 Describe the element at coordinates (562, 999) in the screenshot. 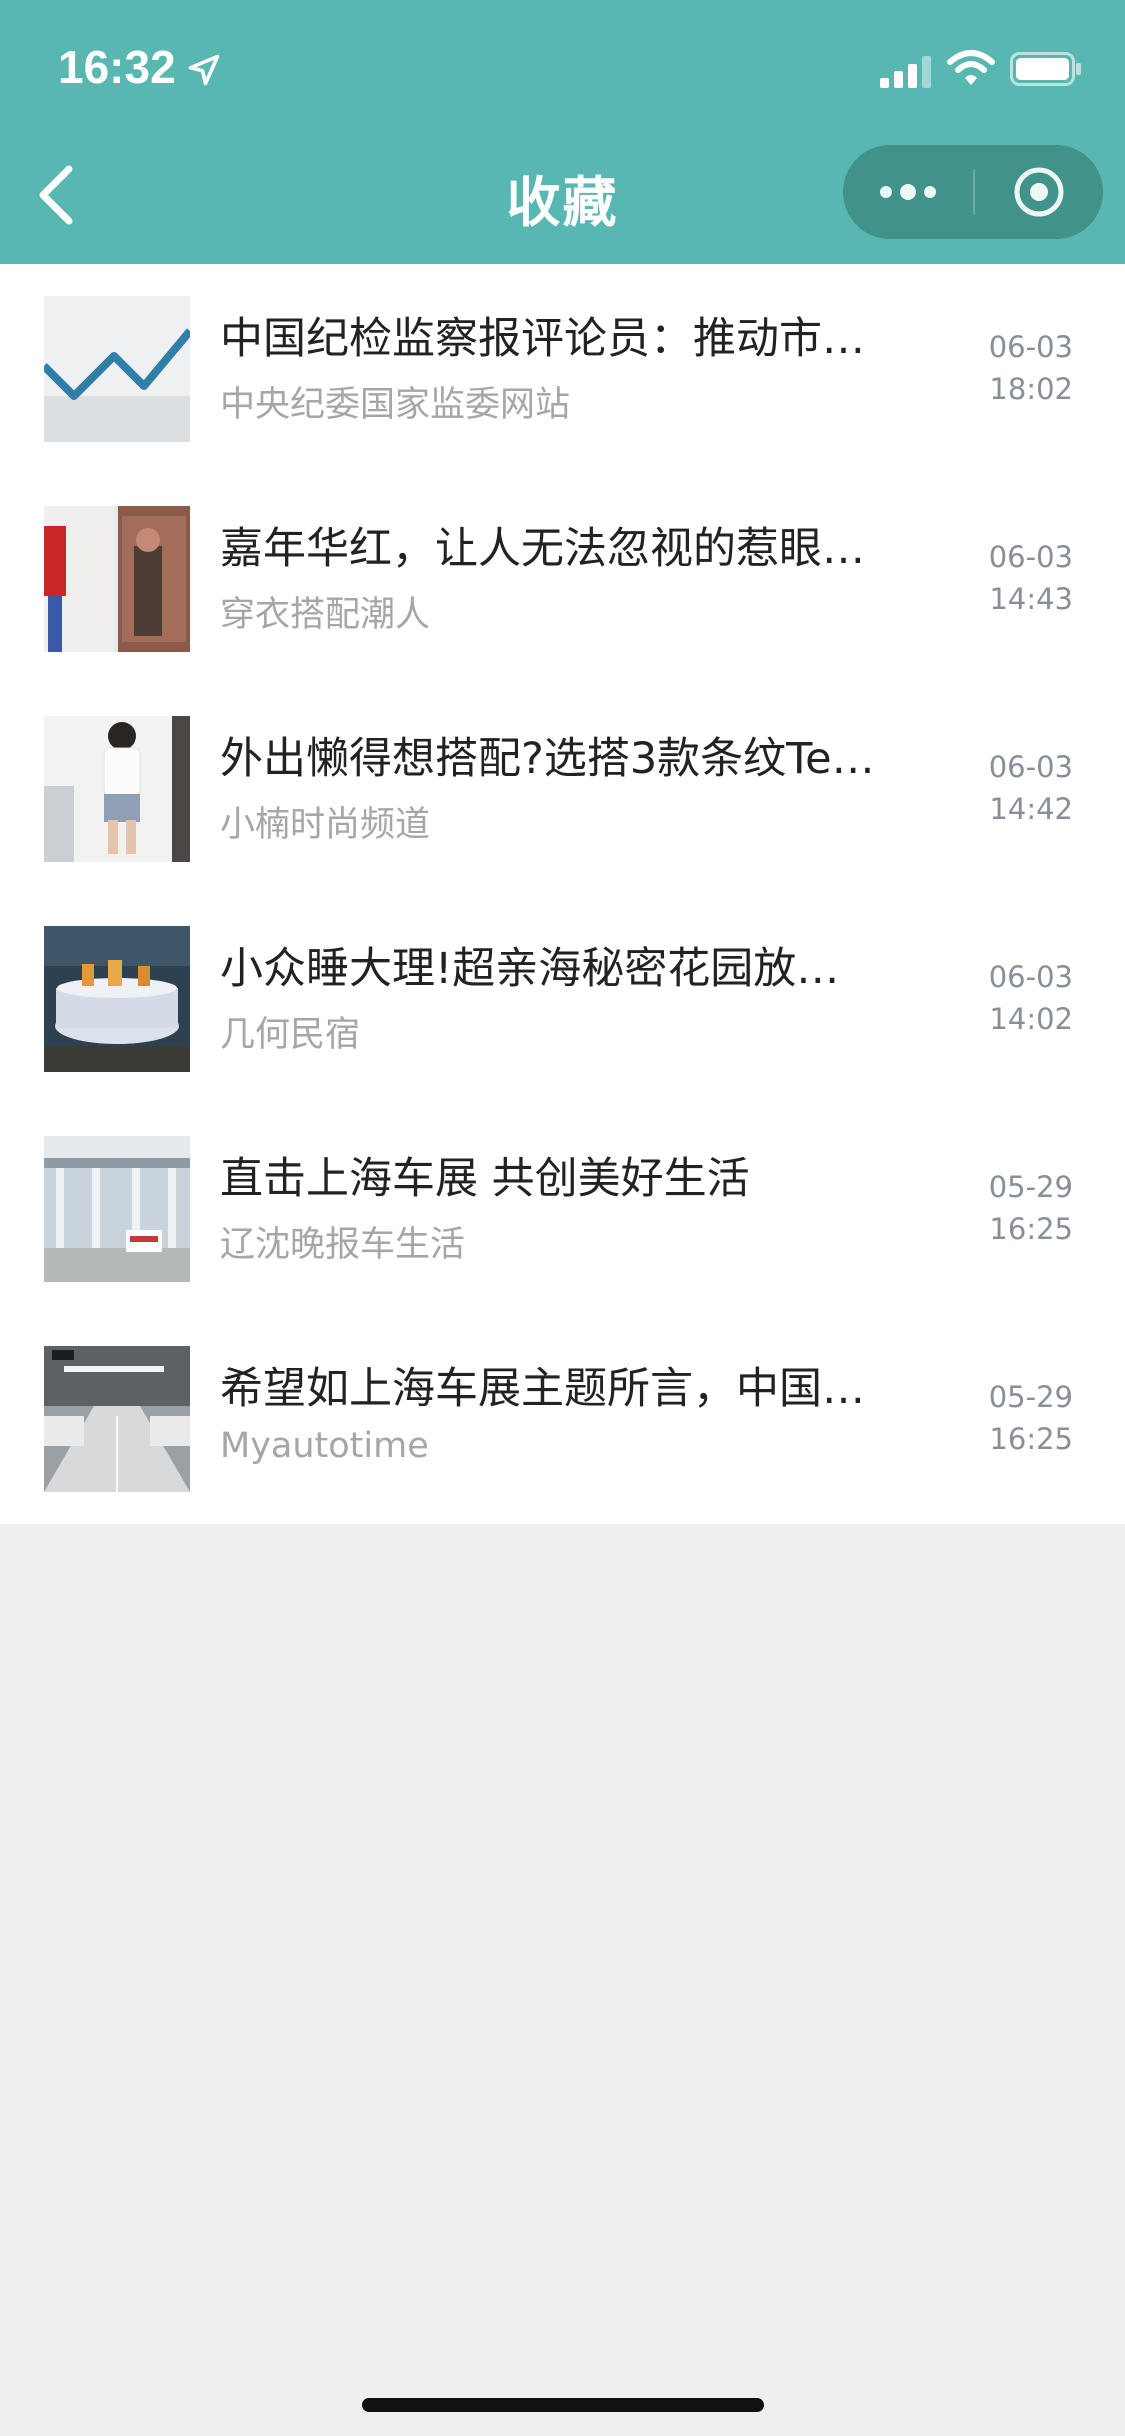

I see `list-item: 小众睡大理!超亲海秘密花园放… 几何民宿 06-03 14:02` at that location.